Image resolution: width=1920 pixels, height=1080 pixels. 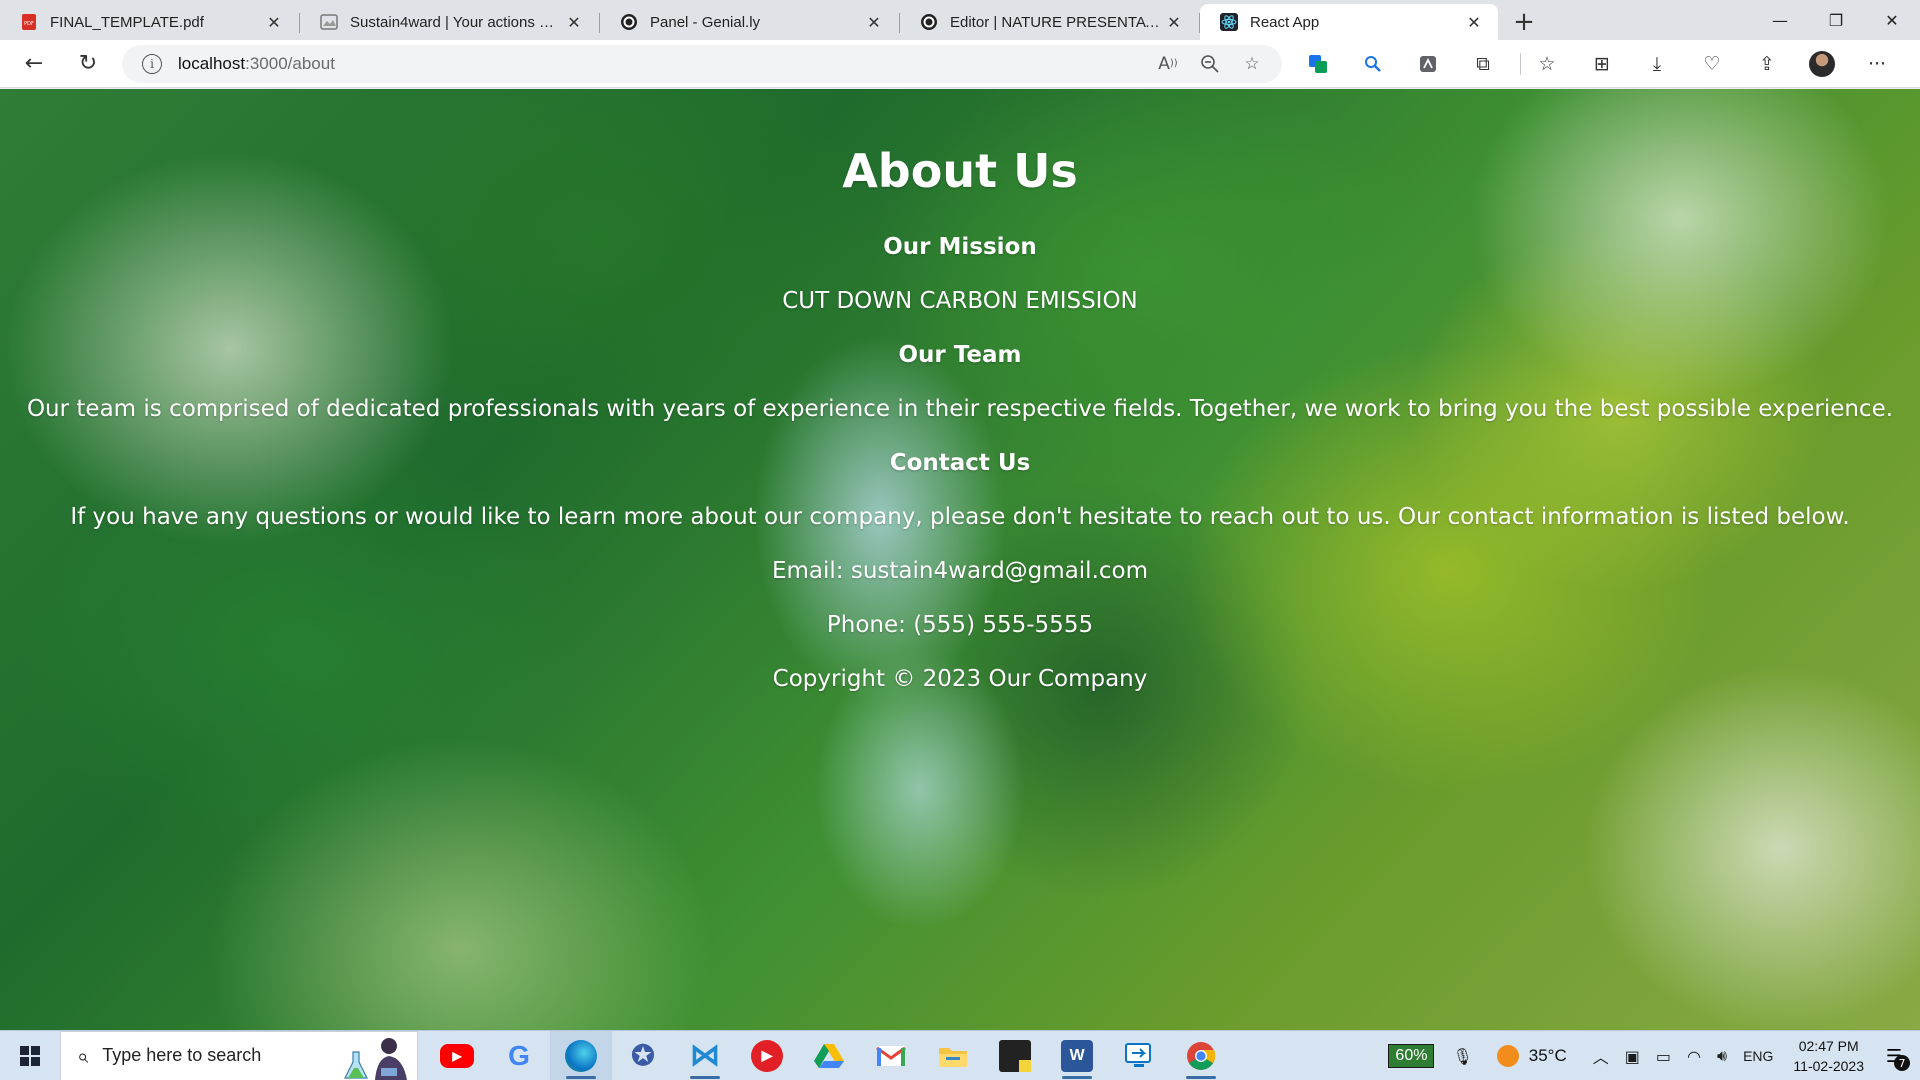 I want to click on taskbar-app-edge, so click(x=581, y=1055).